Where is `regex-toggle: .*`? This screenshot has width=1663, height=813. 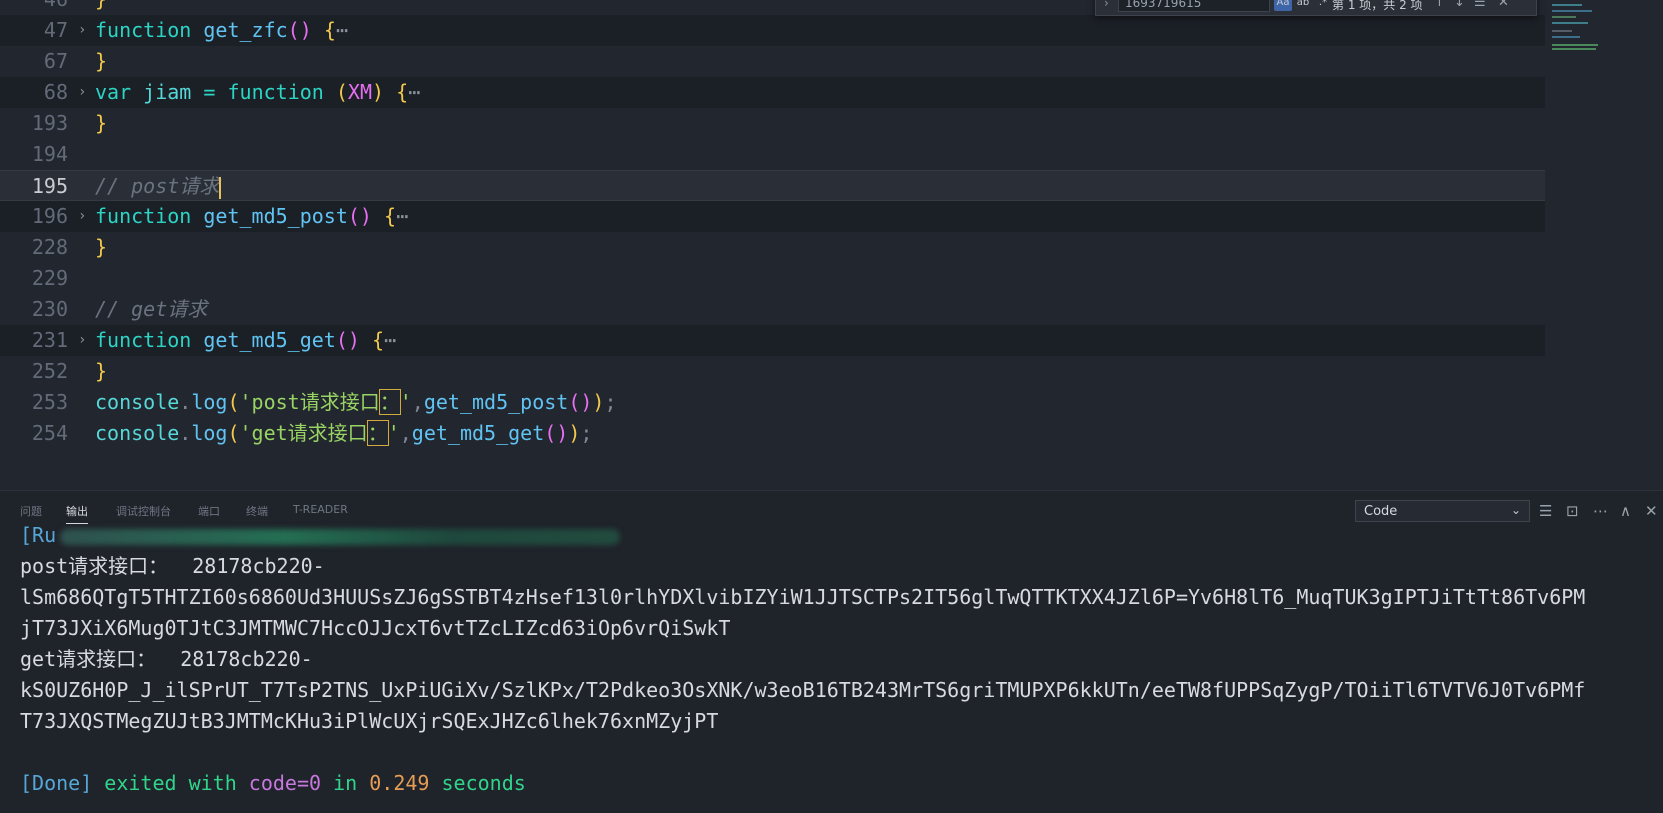 regex-toggle: .* is located at coordinates (1323, 5).